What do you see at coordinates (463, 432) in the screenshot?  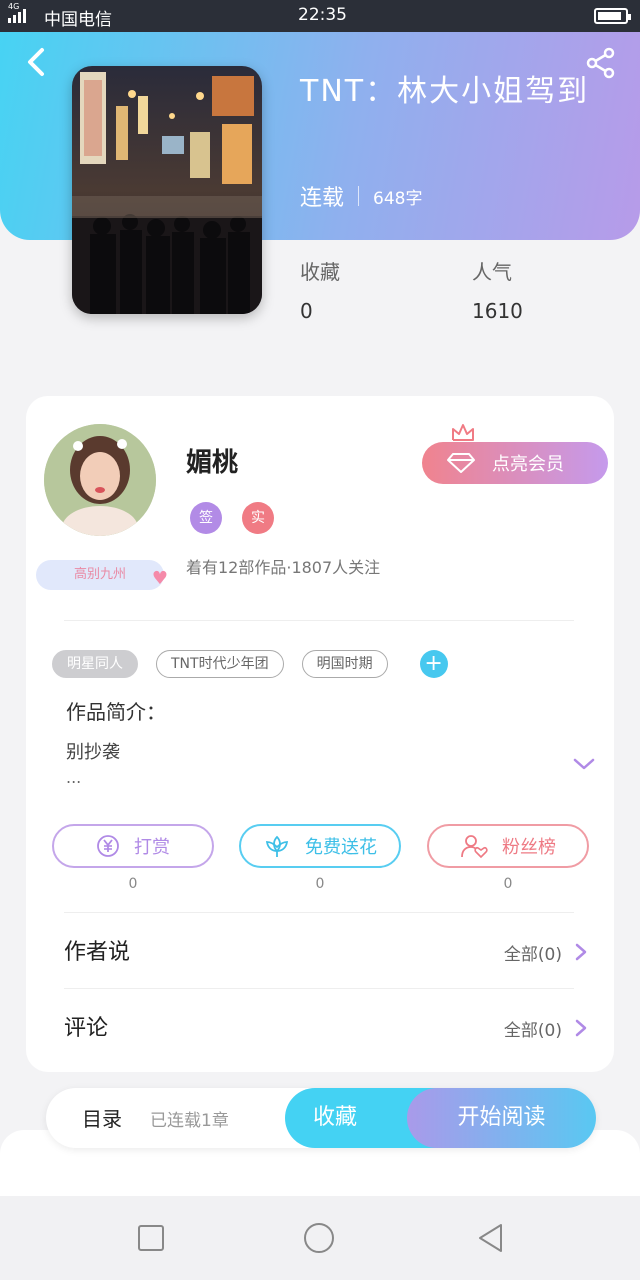 I see `crown-icon` at bounding box center [463, 432].